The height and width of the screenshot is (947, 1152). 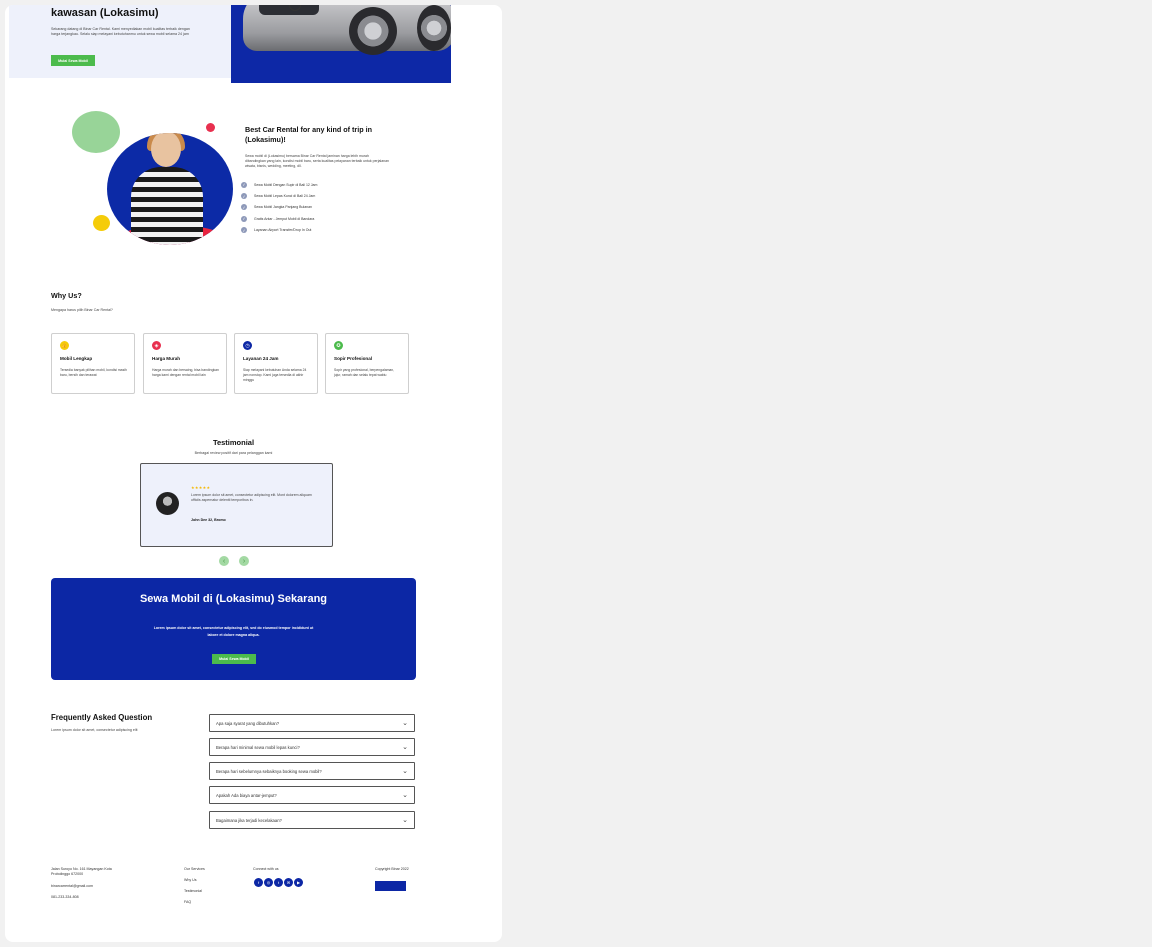 What do you see at coordinates (266, 869) in the screenshot?
I see `footer-connect-label: Connect with us` at bounding box center [266, 869].